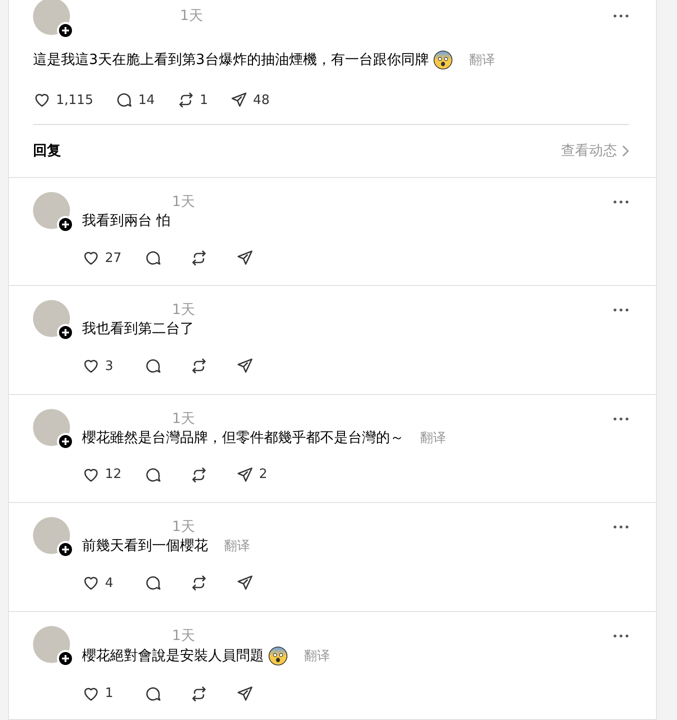  What do you see at coordinates (231, 60) in the screenshot?
I see `post-text: 這是我這3天在脆上看到第3台爆炸的抽油煙機，有一台跟你同牌` at bounding box center [231, 60].